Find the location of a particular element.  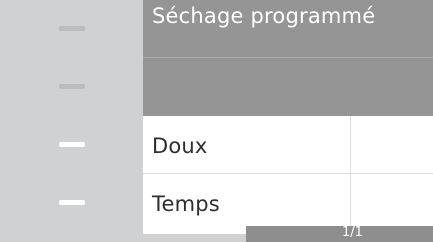

page-title: Séchage programmé is located at coordinates (264, 16).